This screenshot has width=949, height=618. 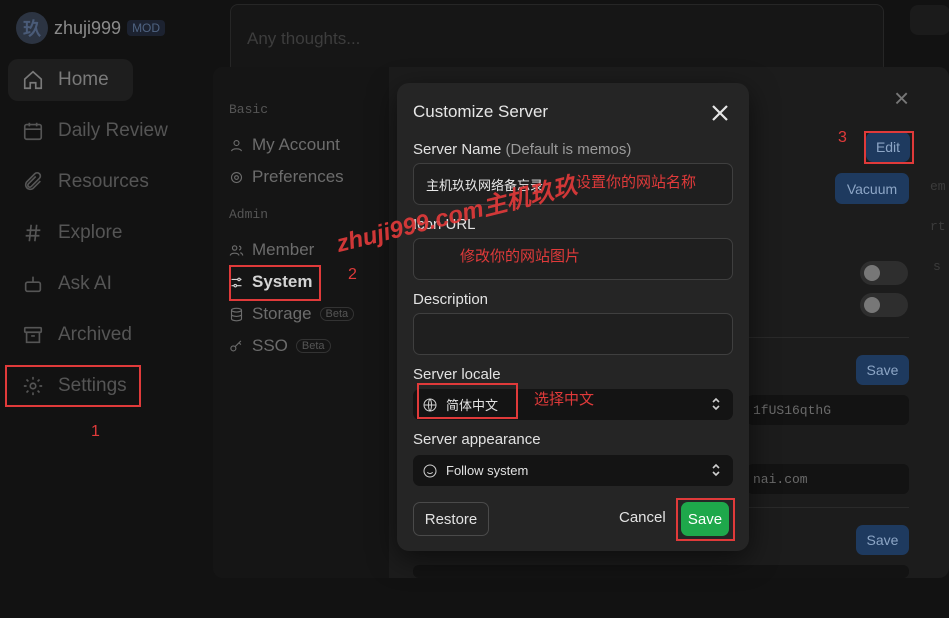 I want to click on save-button-bg-2: Save, so click(x=882, y=540).